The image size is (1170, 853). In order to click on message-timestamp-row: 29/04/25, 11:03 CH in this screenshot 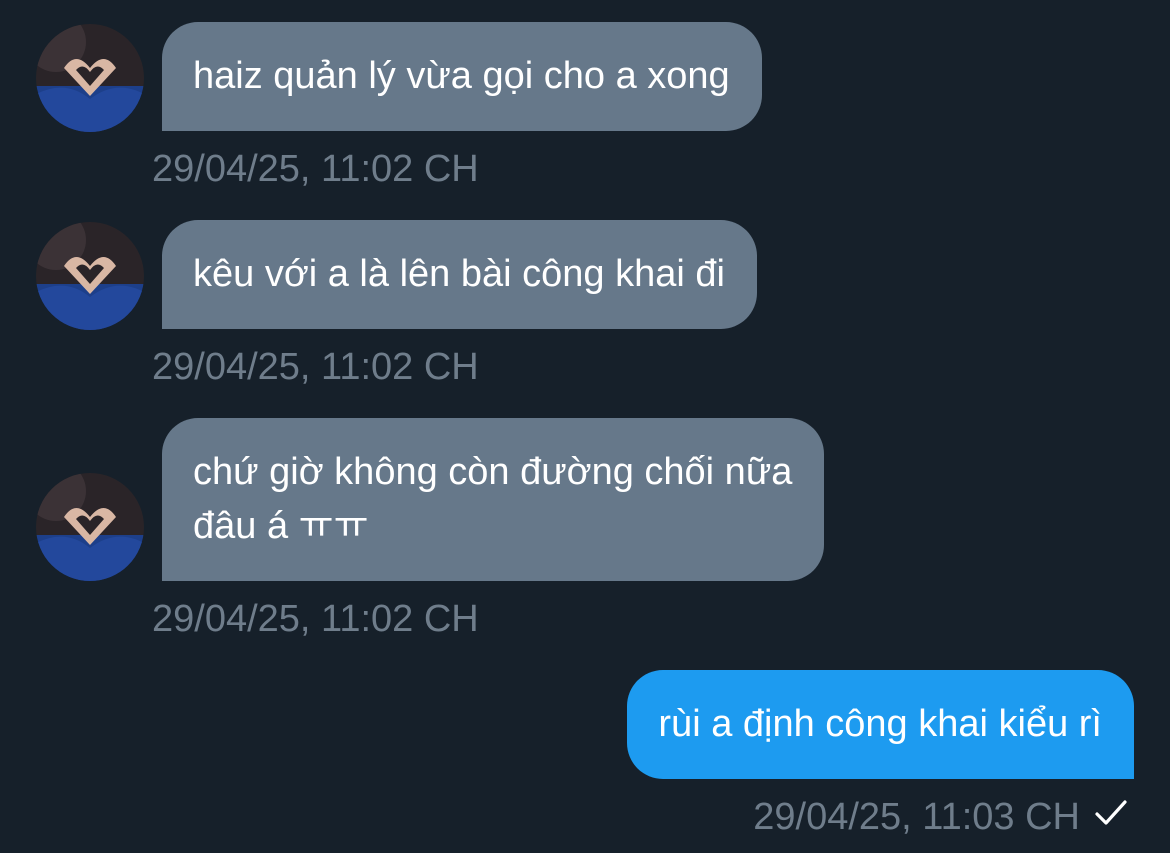, I will do `click(940, 817)`.